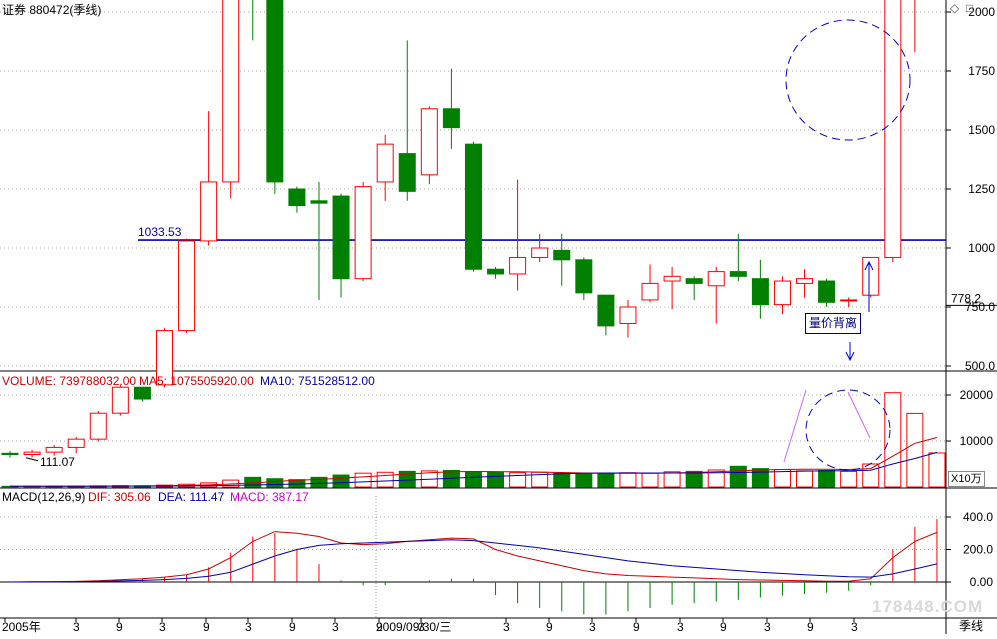 Image resolution: width=997 pixels, height=639 pixels. Describe the element at coordinates (981, 248) in the screenshot. I see `price-tick-label: 1000` at that location.